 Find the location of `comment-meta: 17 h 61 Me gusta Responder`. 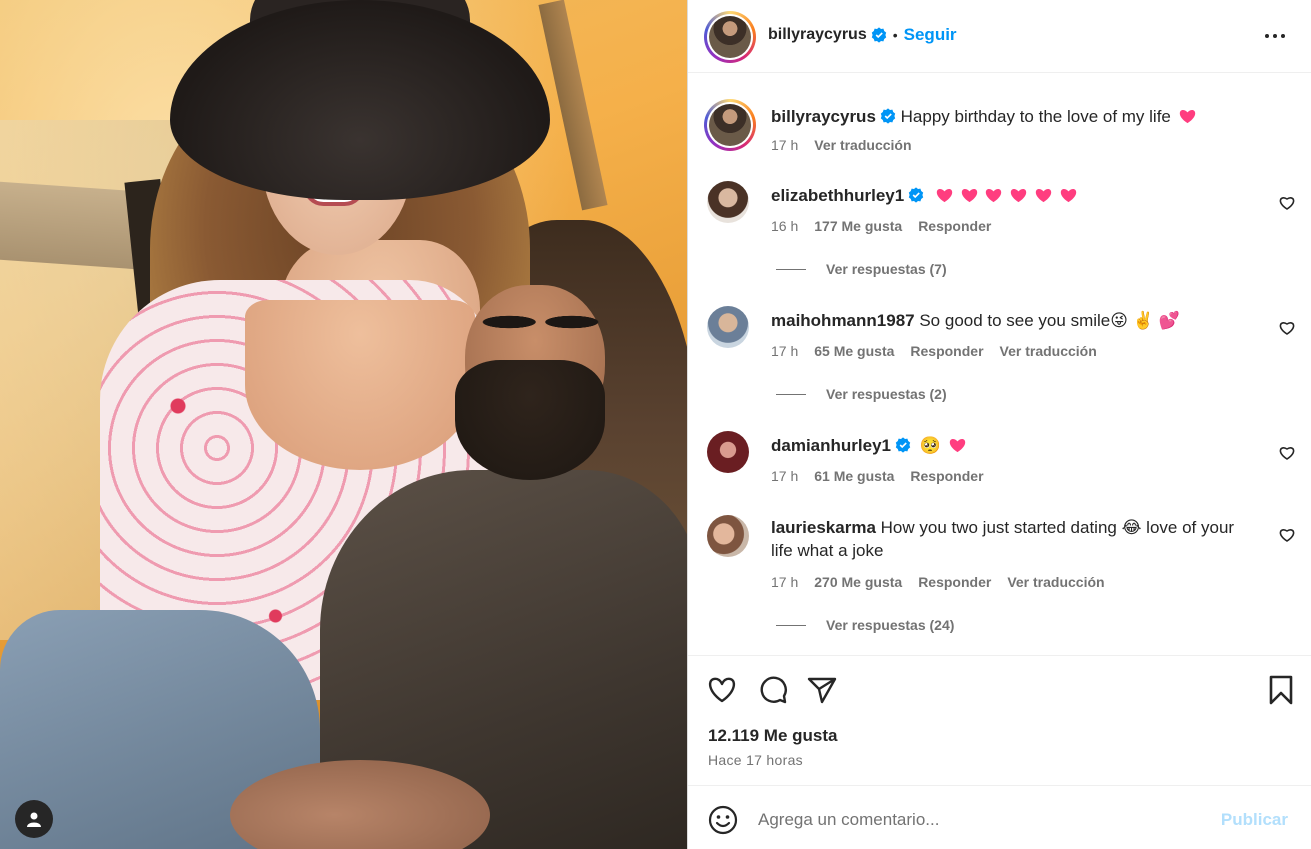

comment-meta: 17 h 61 Me gusta Responder is located at coordinates (877, 476).